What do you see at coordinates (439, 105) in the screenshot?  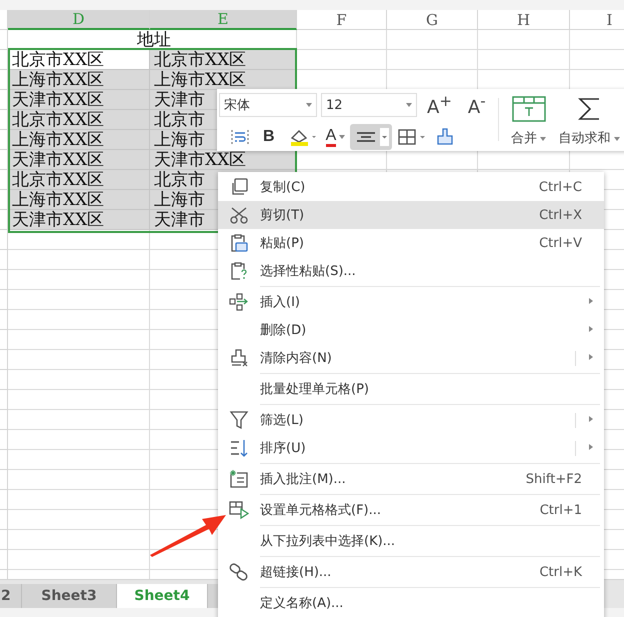 I see `grow-font-button: A$^{+}$` at bounding box center [439, 105].